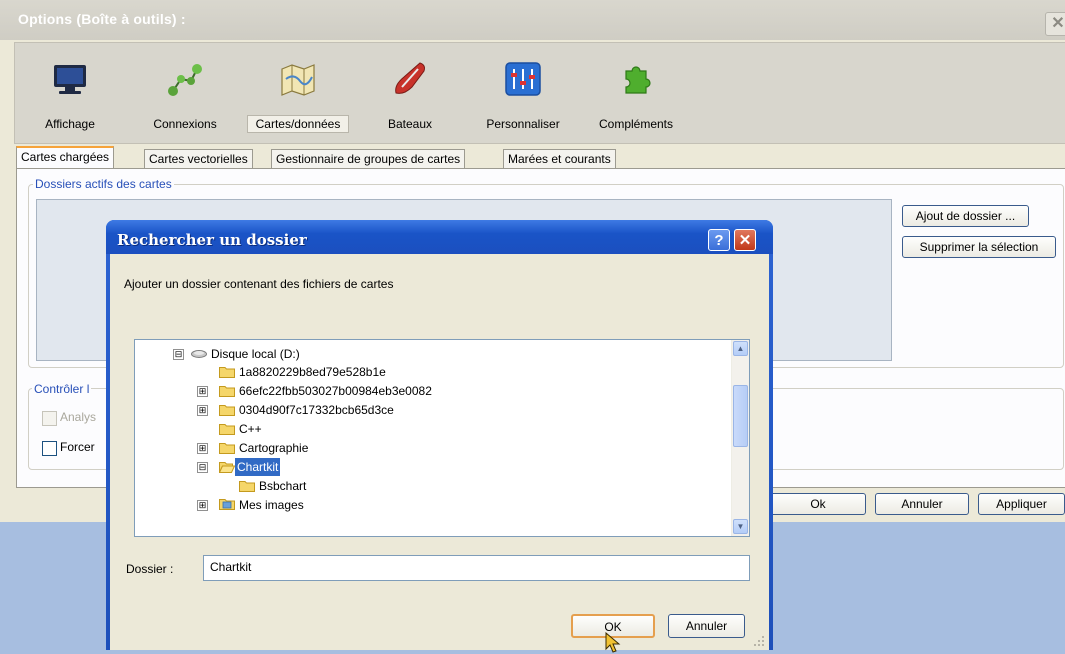 The height and width of the screenshot is (654, 1065). I want to click on folder-name-input: Chartkit, so click(476, 568).